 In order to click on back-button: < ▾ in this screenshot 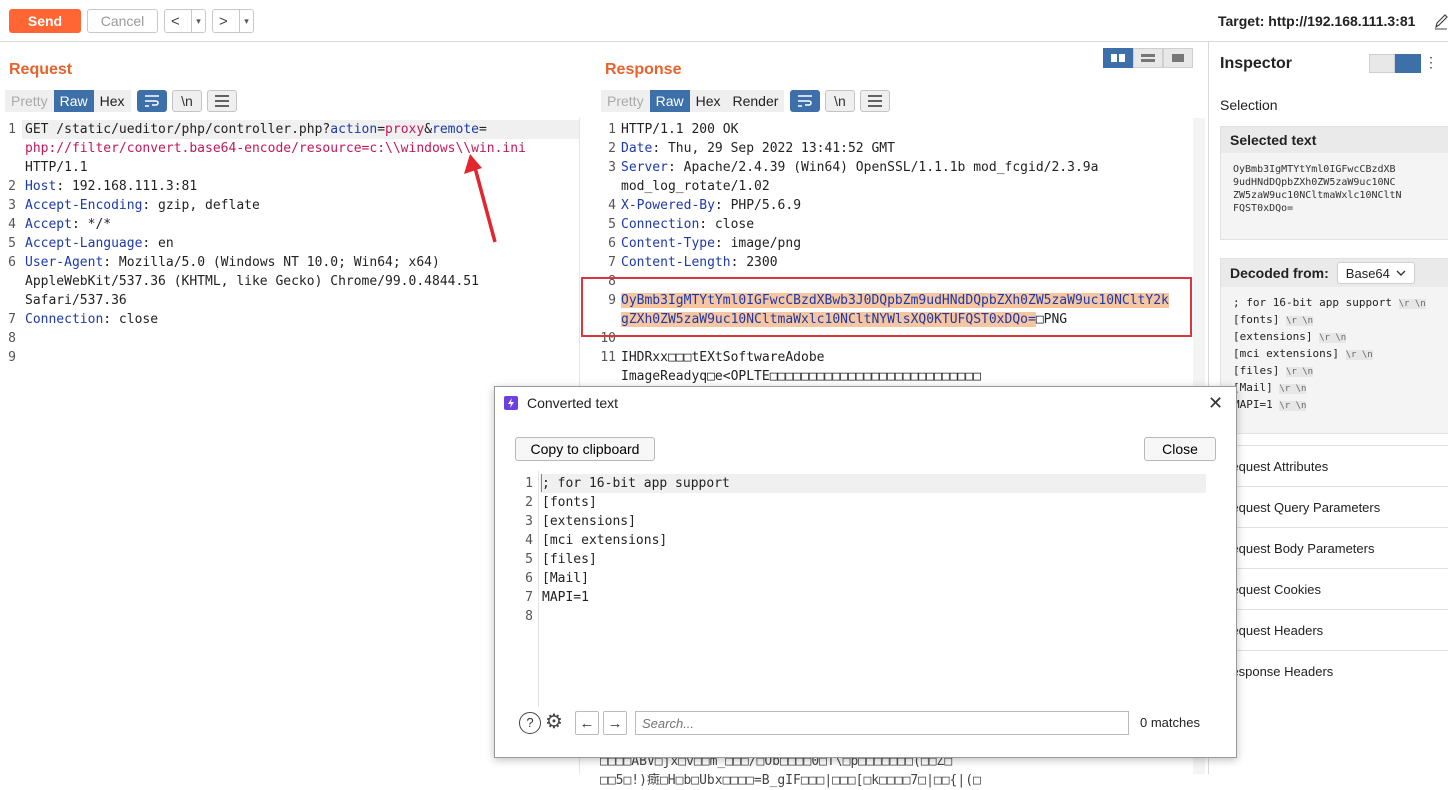, I will do `click(185, 21)`.